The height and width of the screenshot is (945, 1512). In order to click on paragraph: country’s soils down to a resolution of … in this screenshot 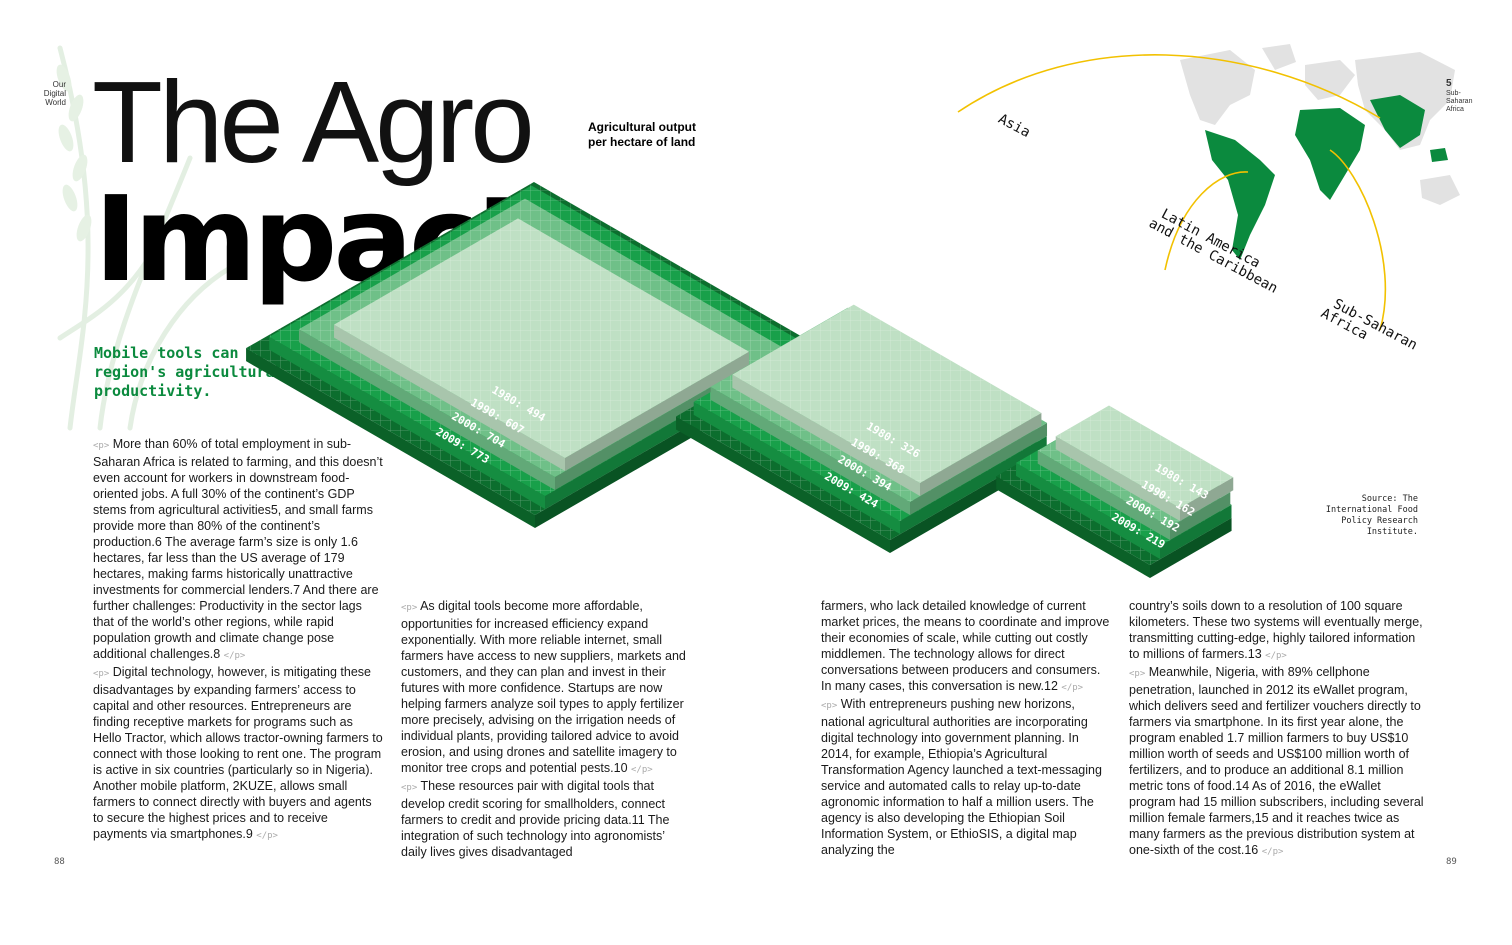, I will do `click(1279, 631)`.